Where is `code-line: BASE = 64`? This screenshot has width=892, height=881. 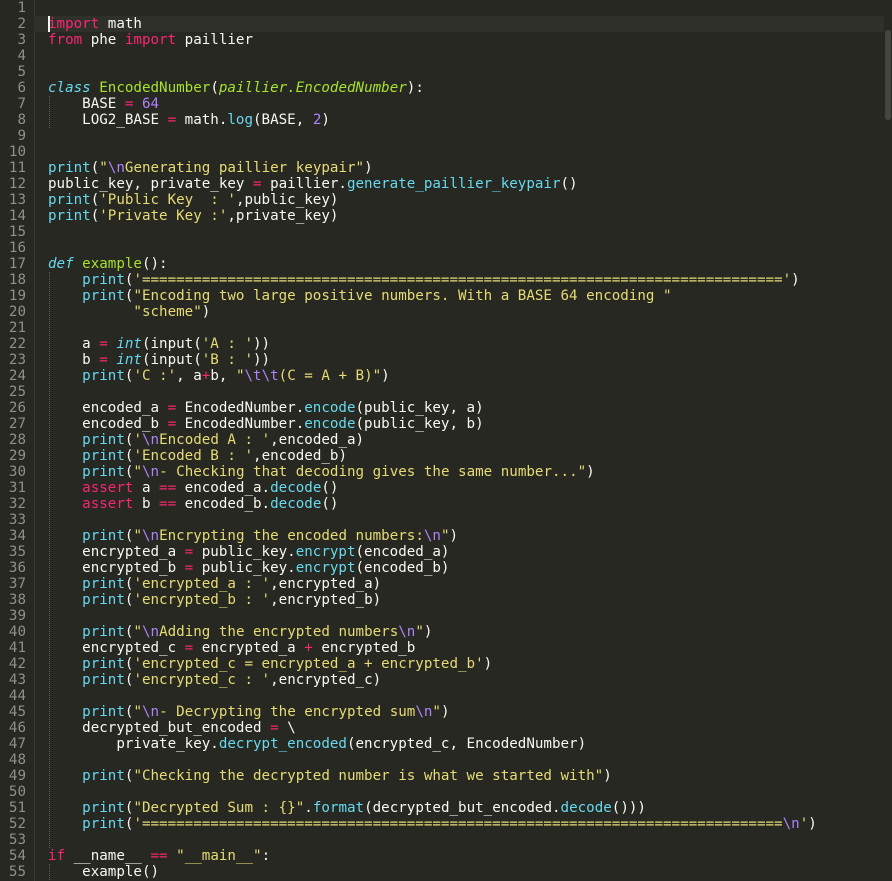 code-line: BASE = 64 is located at coordinates (103, 104).